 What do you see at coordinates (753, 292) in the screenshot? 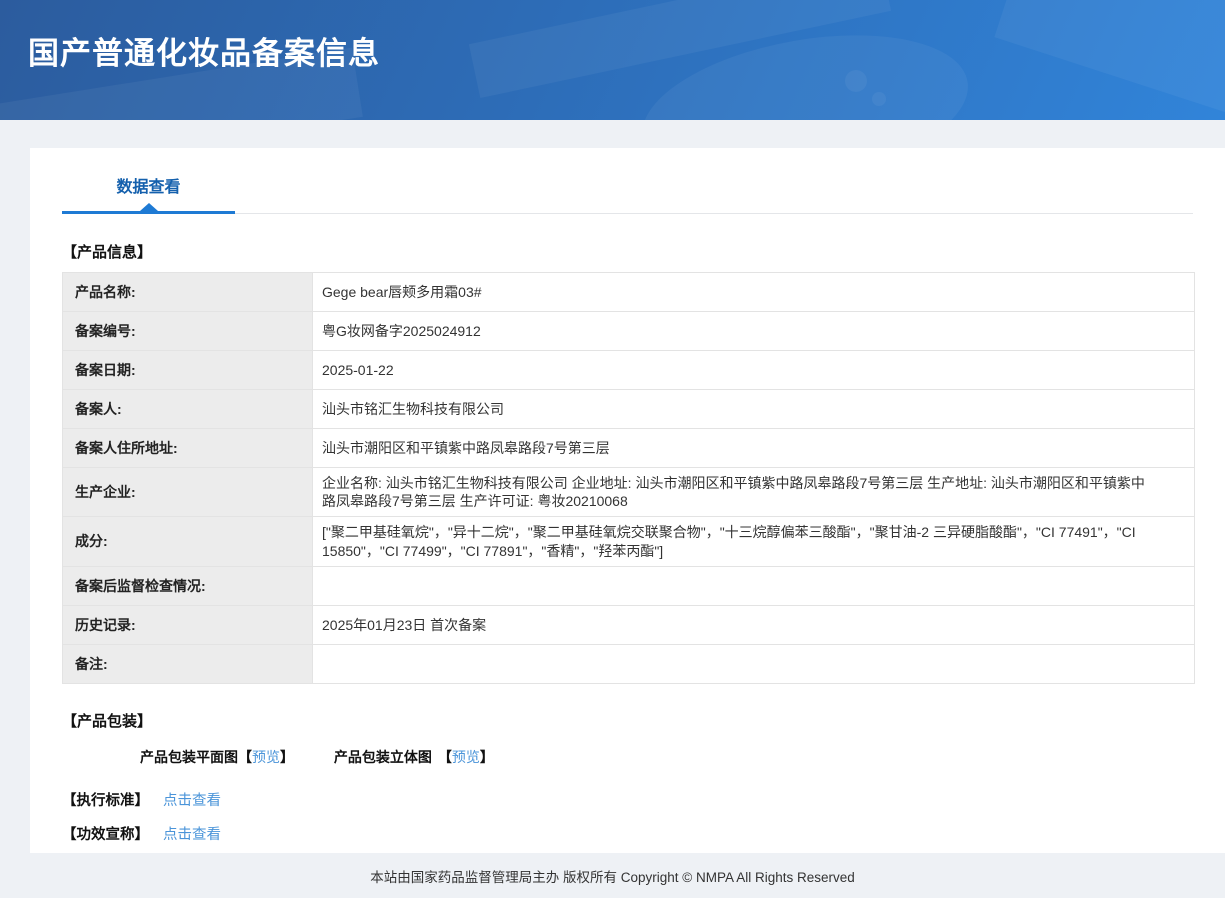
I see `row-value-product-name: Gege bear唇颊多用霜03#` at bounding box center [753, 292].